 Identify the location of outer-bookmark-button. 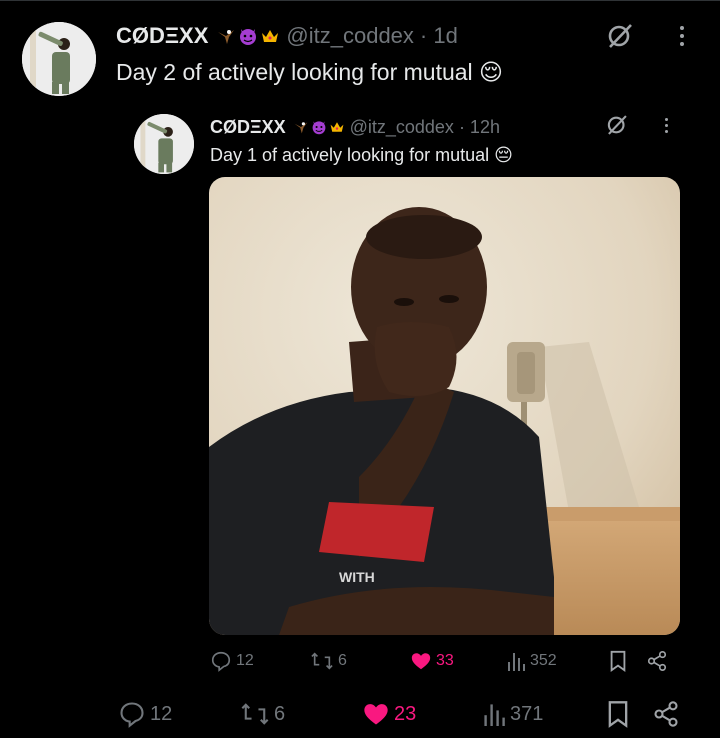
(618, 717).